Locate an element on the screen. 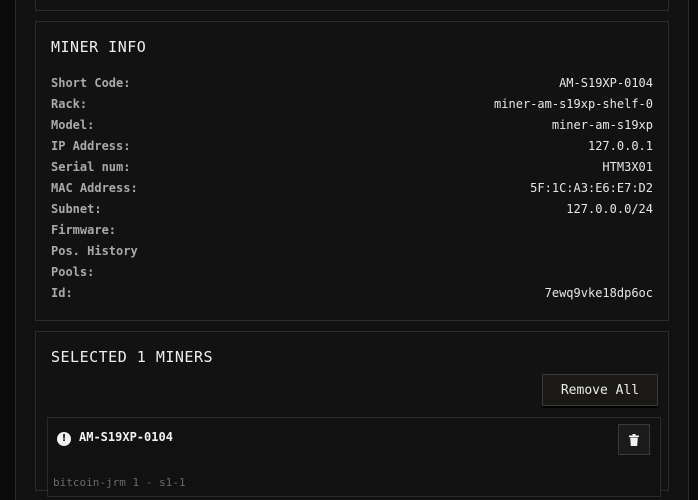 The image size is (698, 500). info-label: Id: is located at coordinates (62, 292).